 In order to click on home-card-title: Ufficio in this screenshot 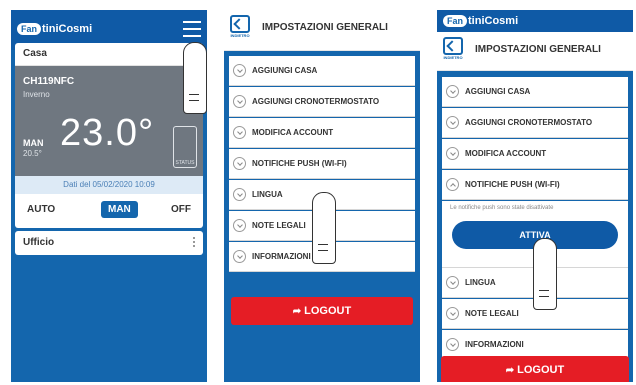, I will do `click(39, 242)`.